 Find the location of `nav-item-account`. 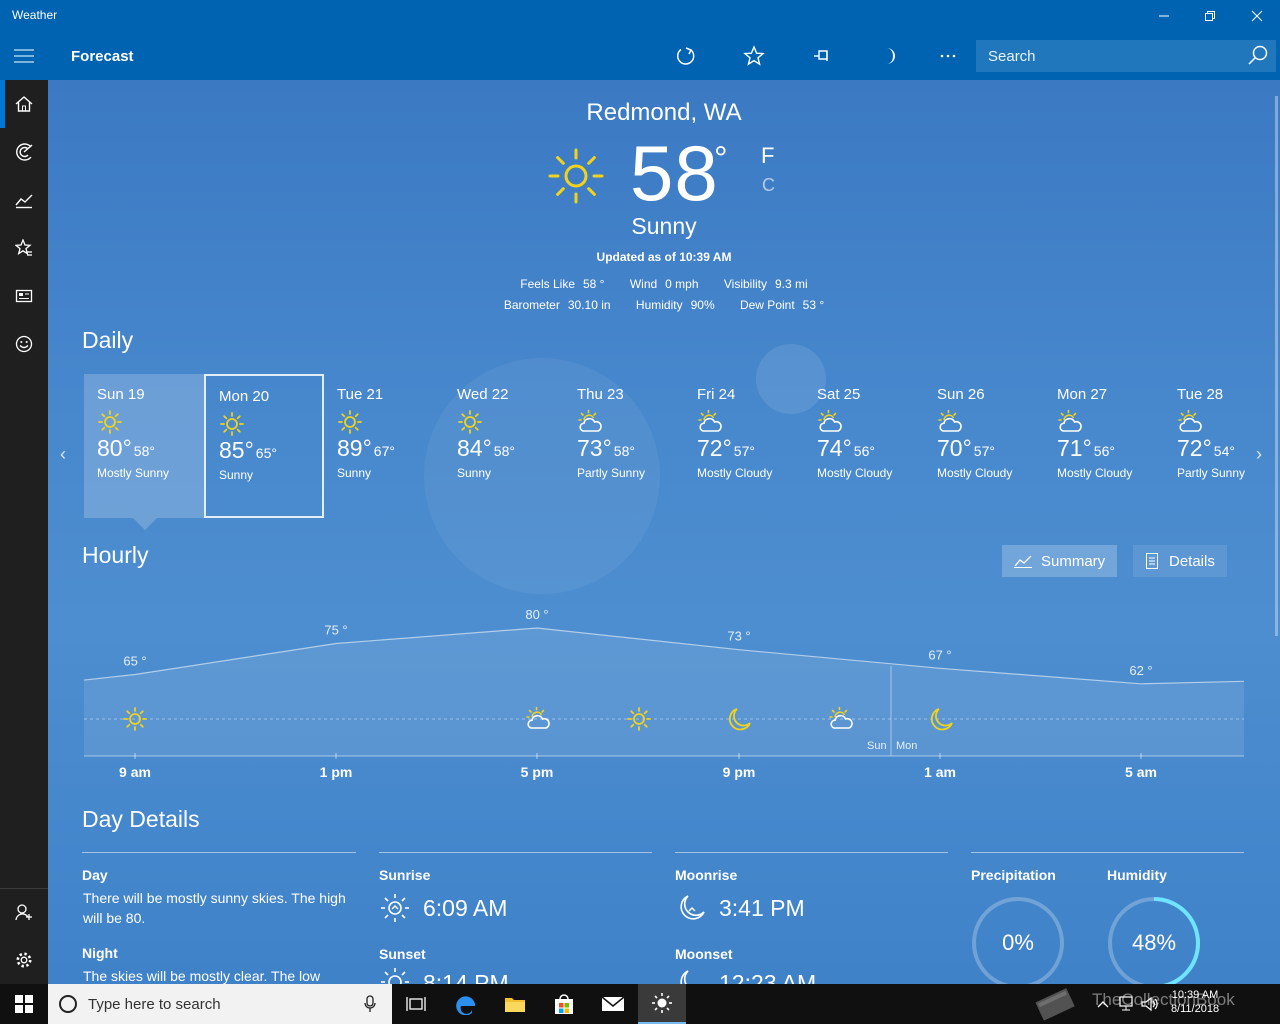

nav-item-account is located at coordinates (24, 912).